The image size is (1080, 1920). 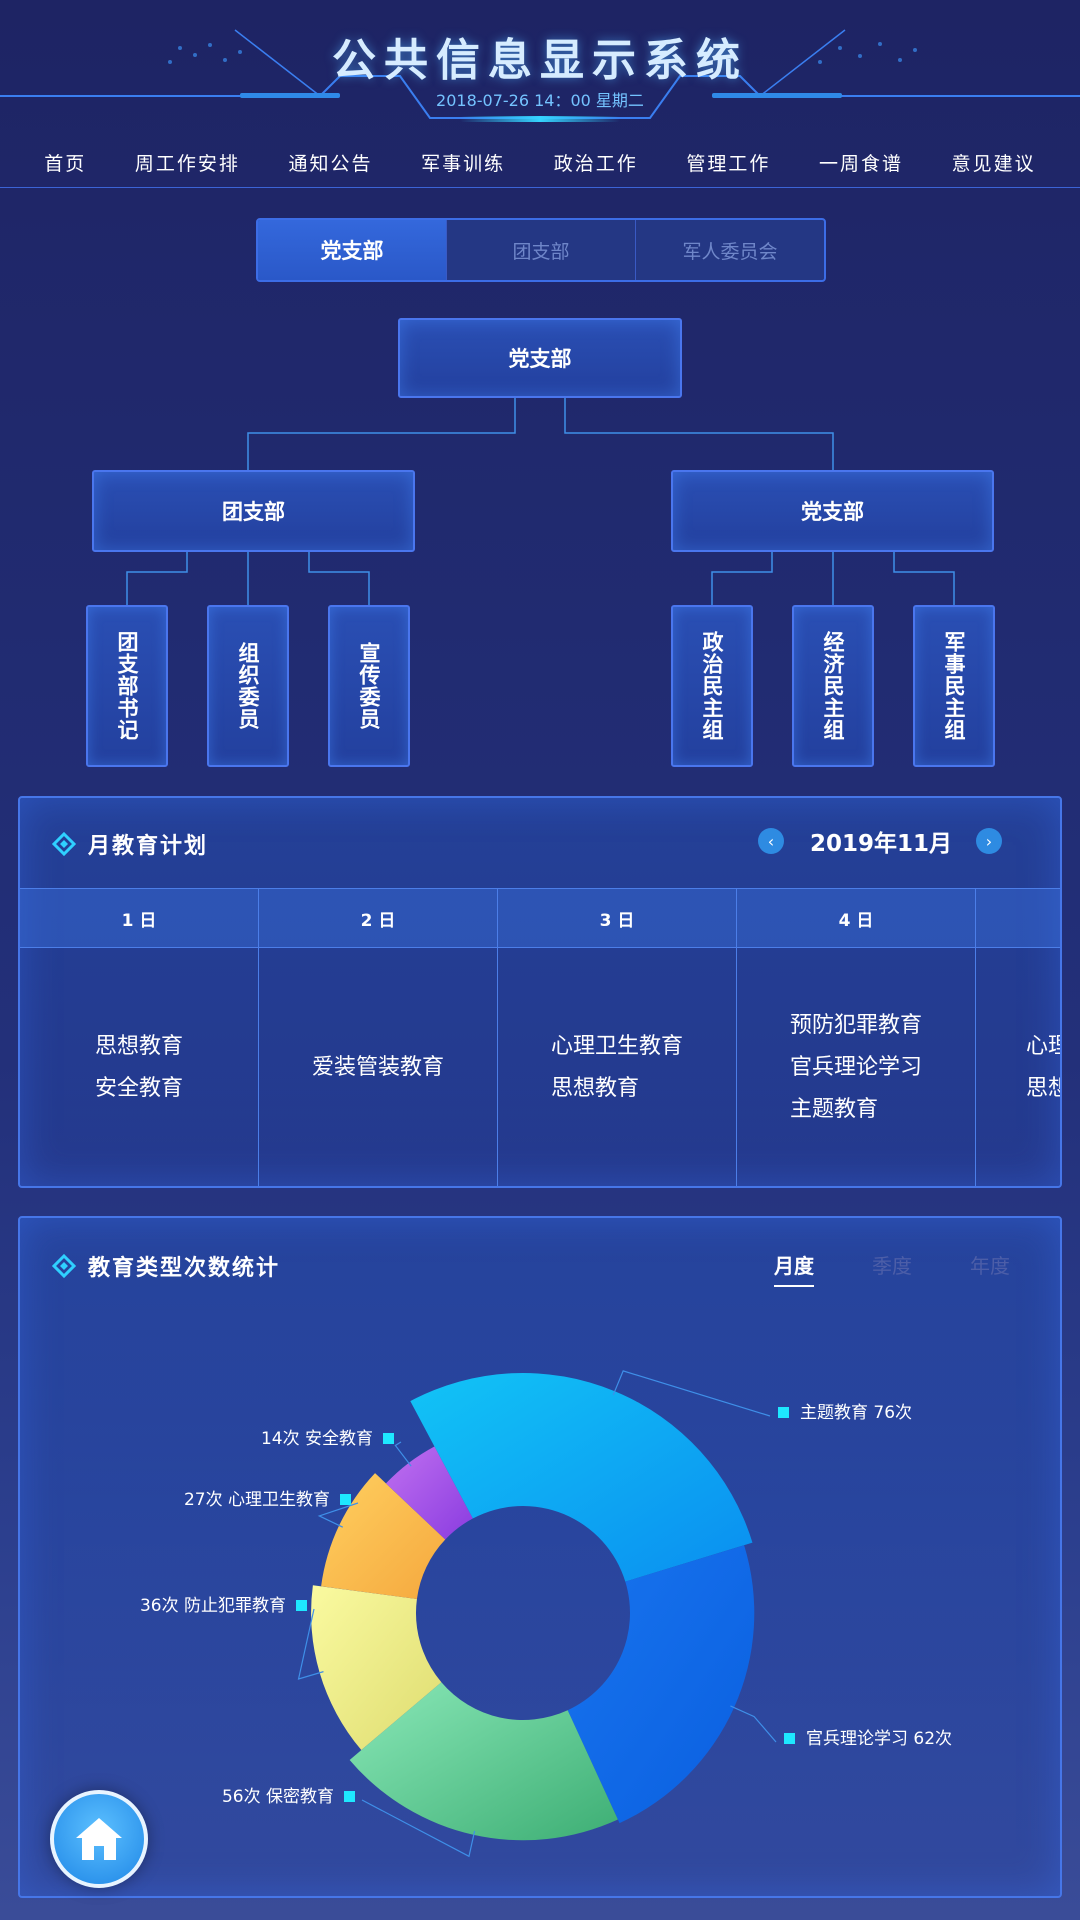 What do you see at coordinates (317, 1439) in the screenshot?
I see `slice-label: 14次 安全教育` at bounding box center [317, 1439].